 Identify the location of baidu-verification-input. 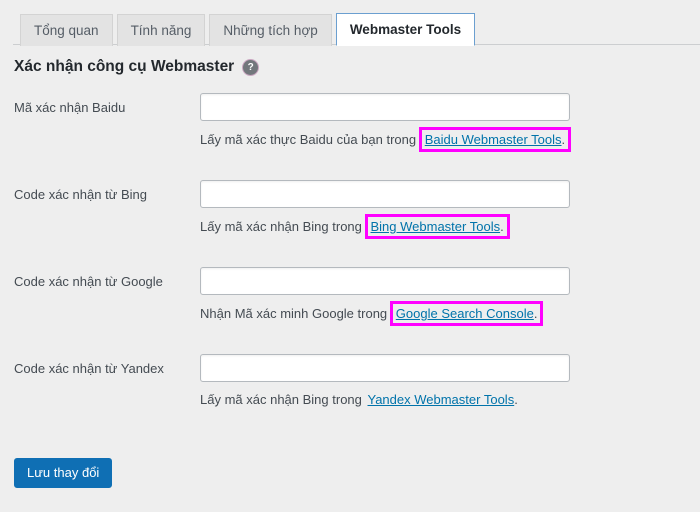
(385, 107).